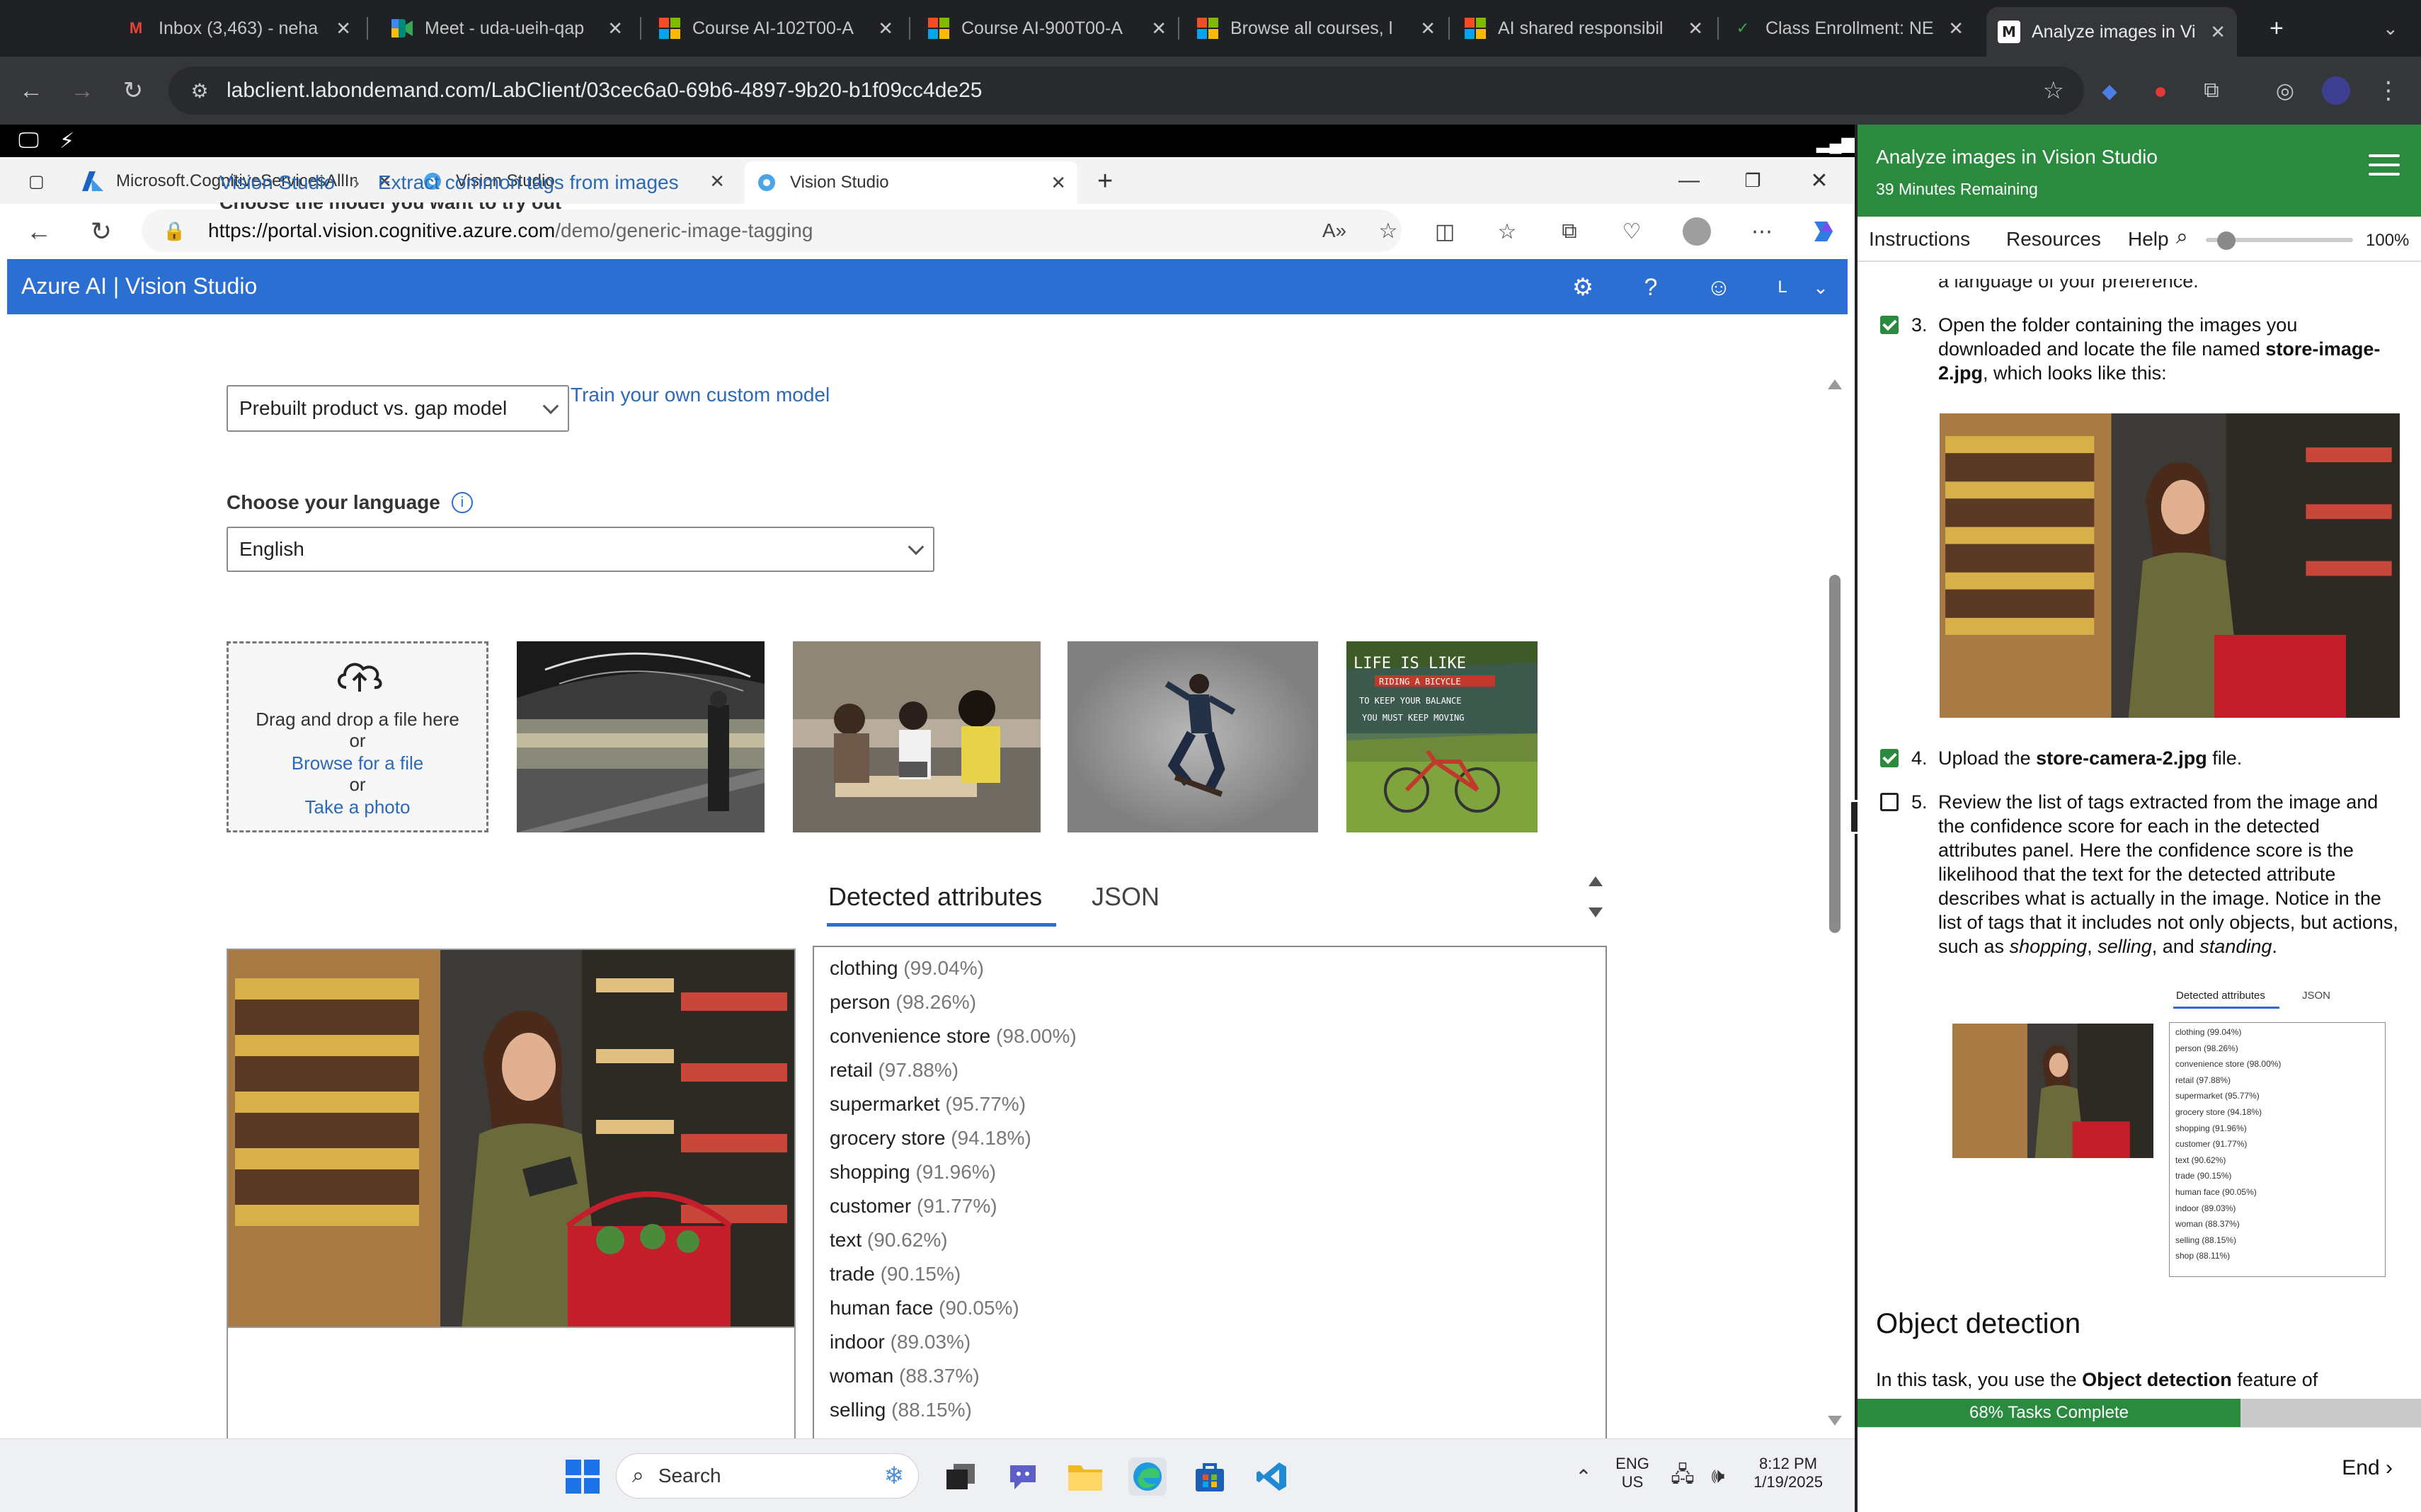 Image resolution: width=2421 pixels, height=1512 pixels. What do you see at coordinates (2053, 90) in the screenshot?
I see `bookmark-star-icon: ☆` at bounding box center [2053, 90].